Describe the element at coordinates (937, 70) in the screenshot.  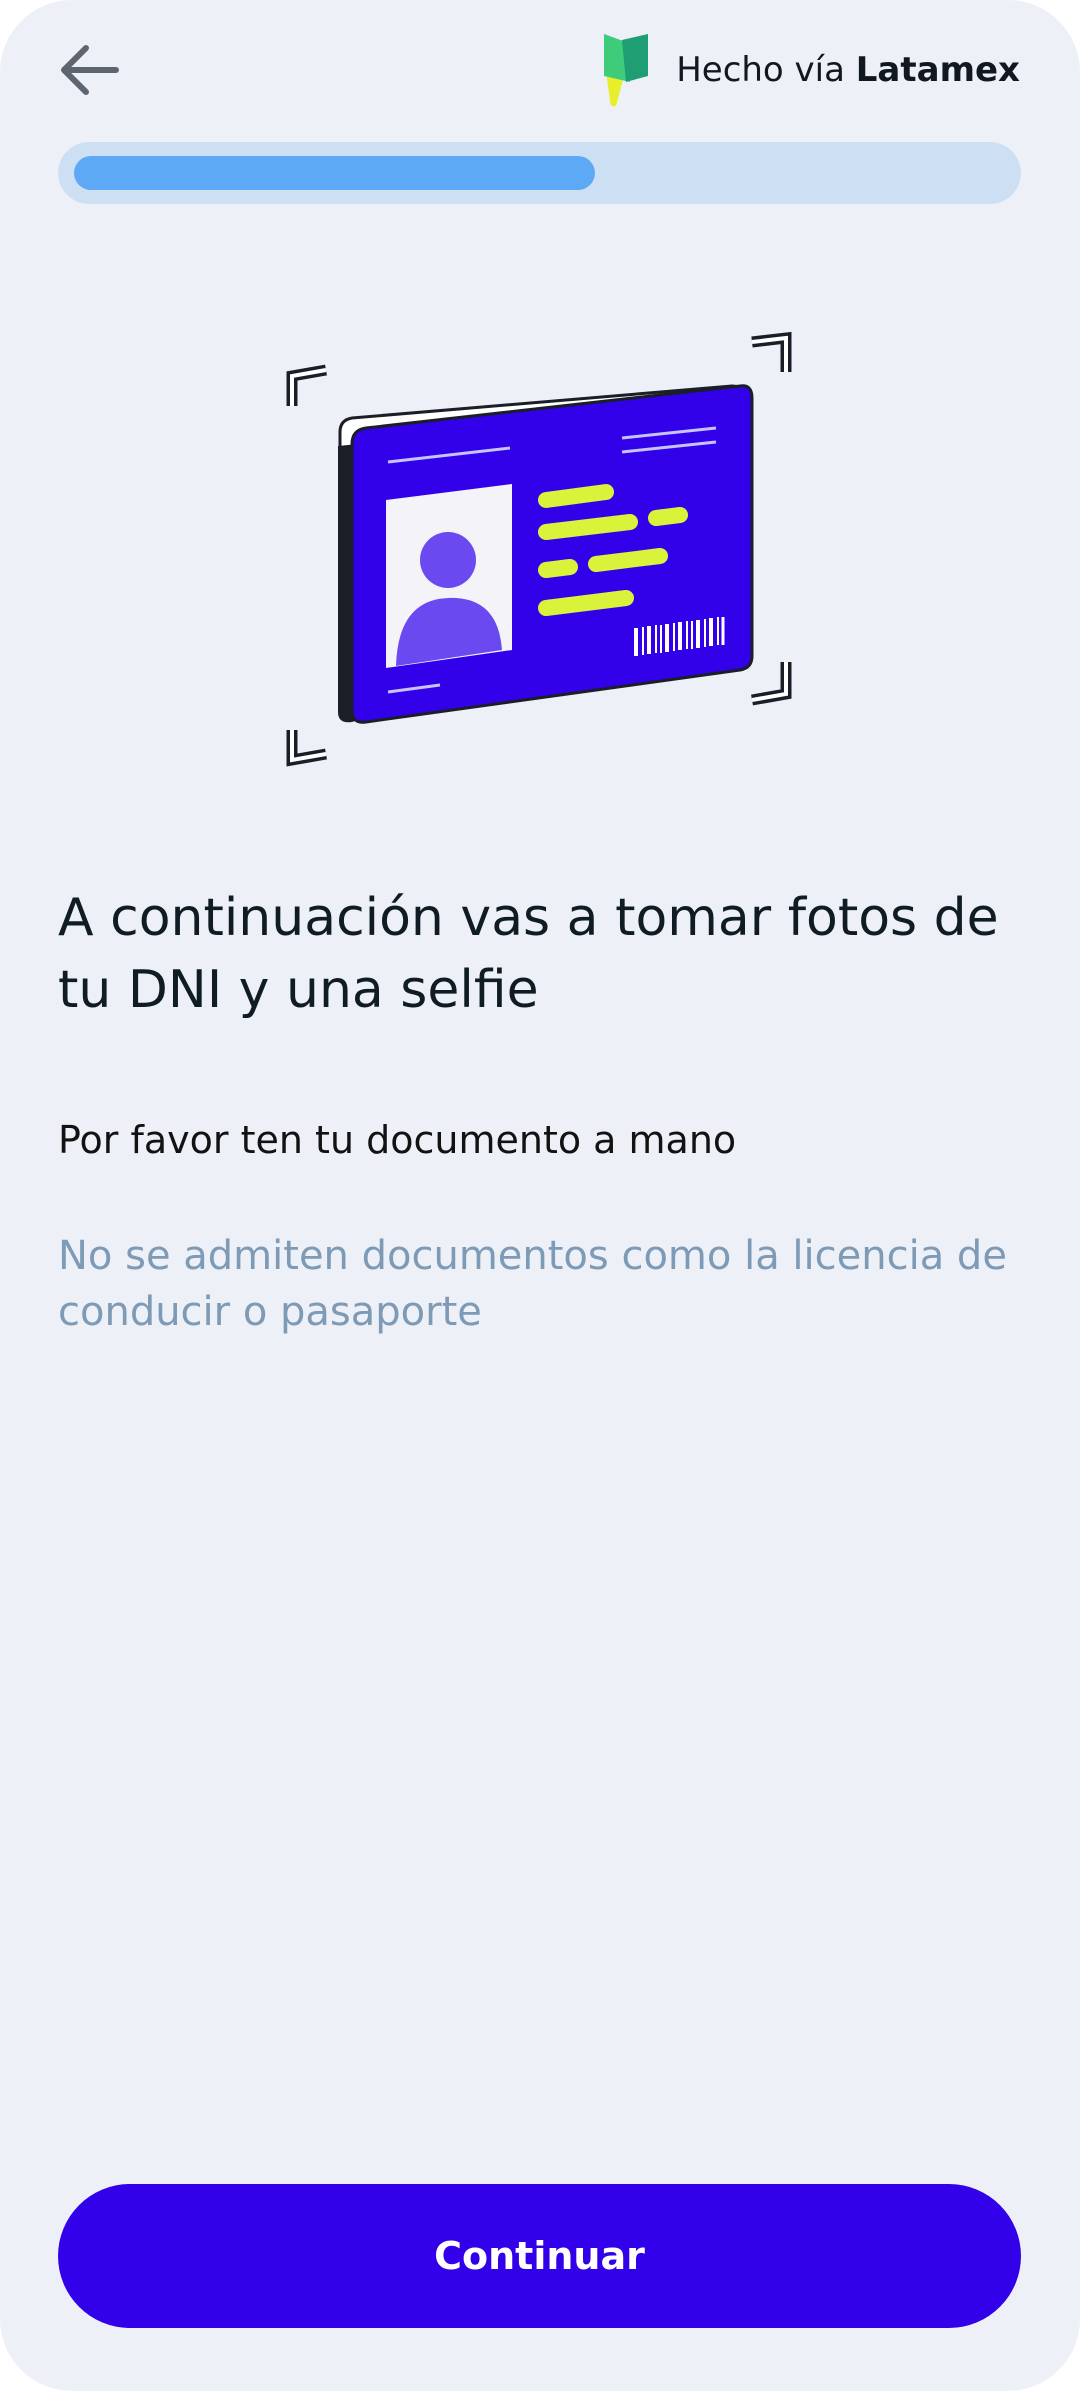
I see `brand-name: Latamex` at that location.